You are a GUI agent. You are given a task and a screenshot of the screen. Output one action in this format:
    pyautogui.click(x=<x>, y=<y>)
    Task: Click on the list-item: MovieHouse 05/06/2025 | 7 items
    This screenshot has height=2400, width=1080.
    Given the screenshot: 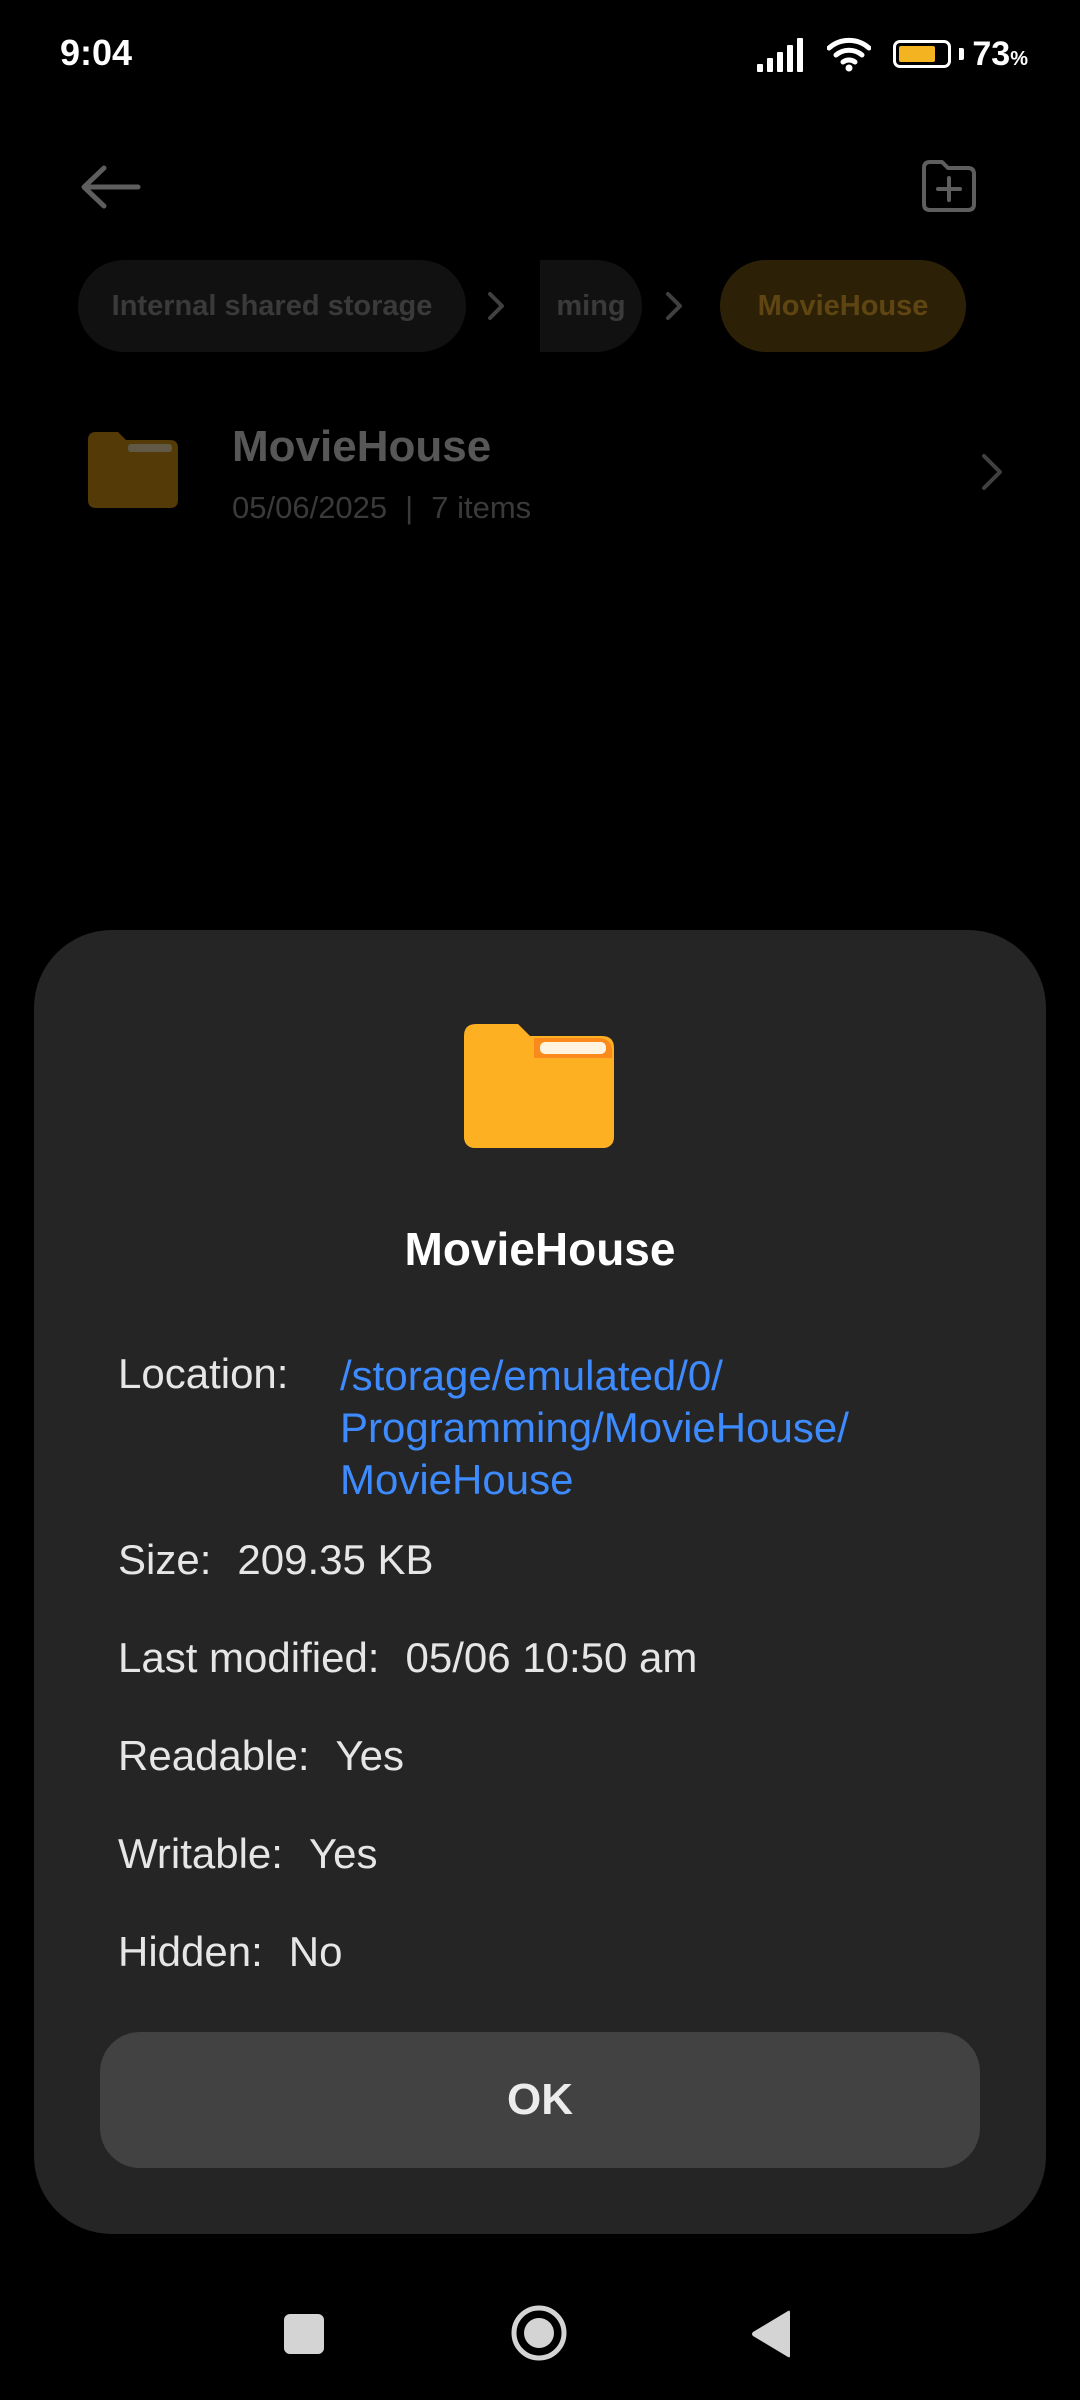 What is the action you would take?
    pyautogui.click(x=540, y=475)
    